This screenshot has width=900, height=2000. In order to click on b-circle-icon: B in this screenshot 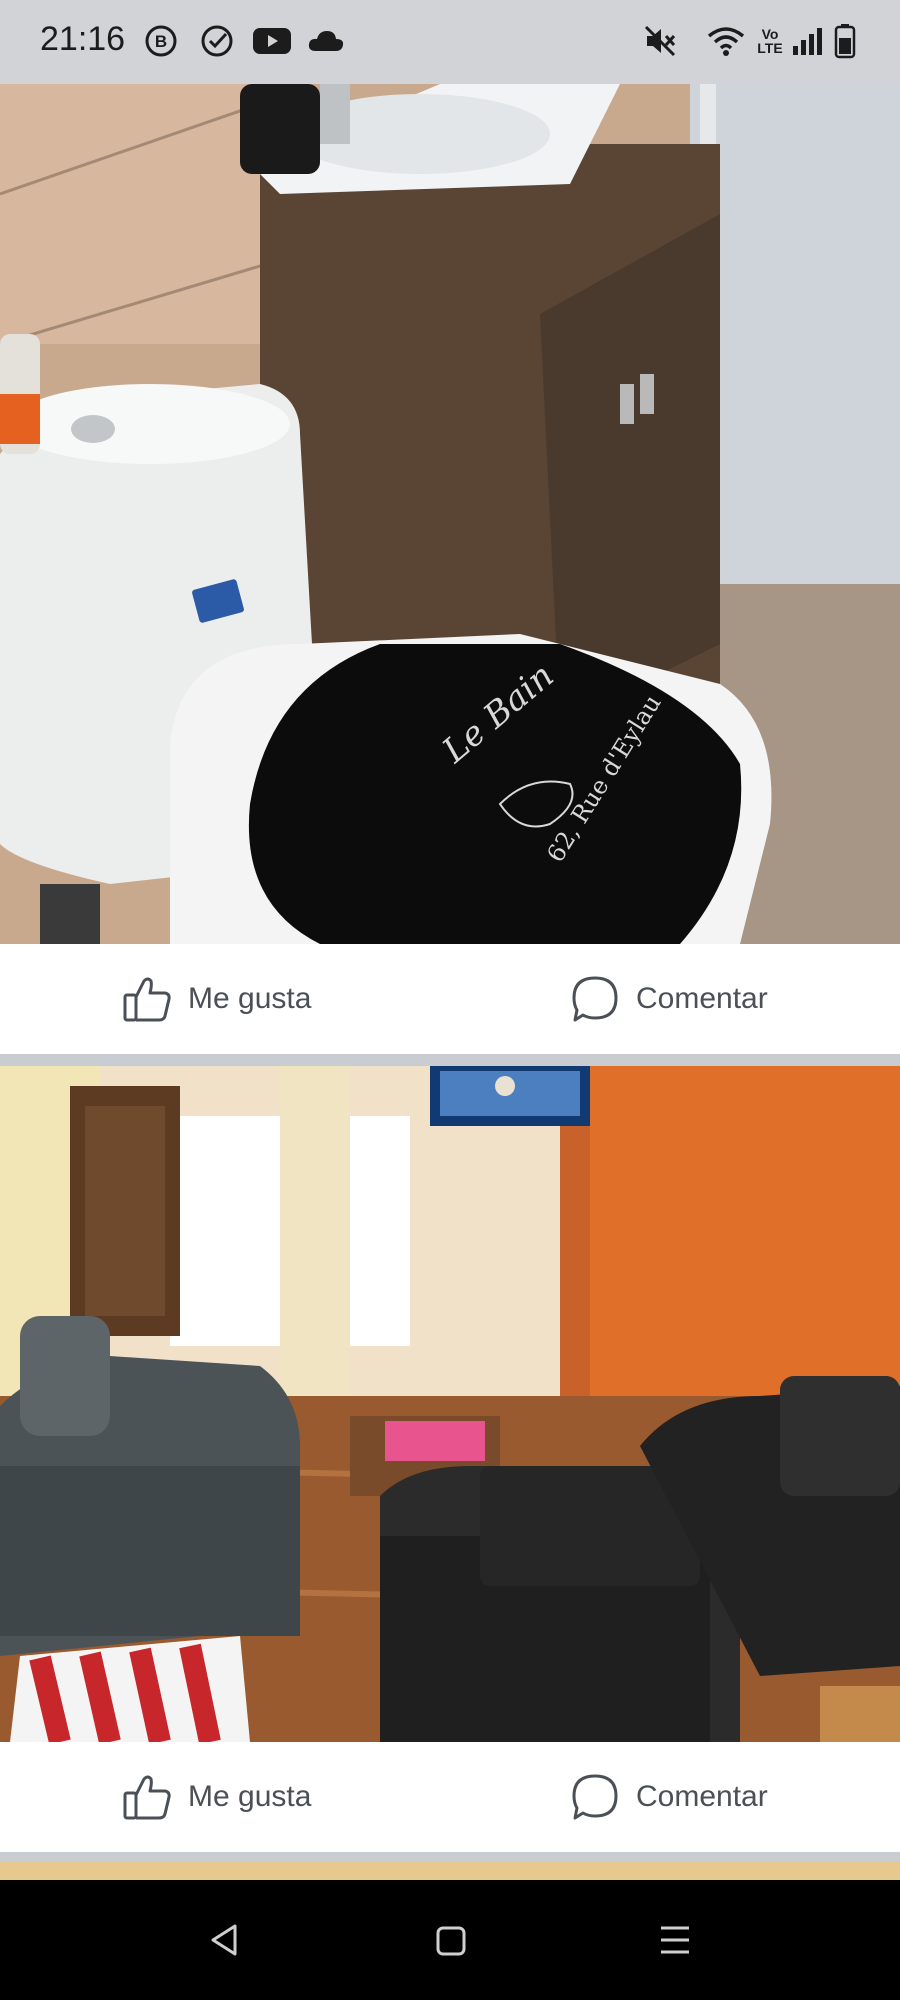, I will do `click(161, 41)`.